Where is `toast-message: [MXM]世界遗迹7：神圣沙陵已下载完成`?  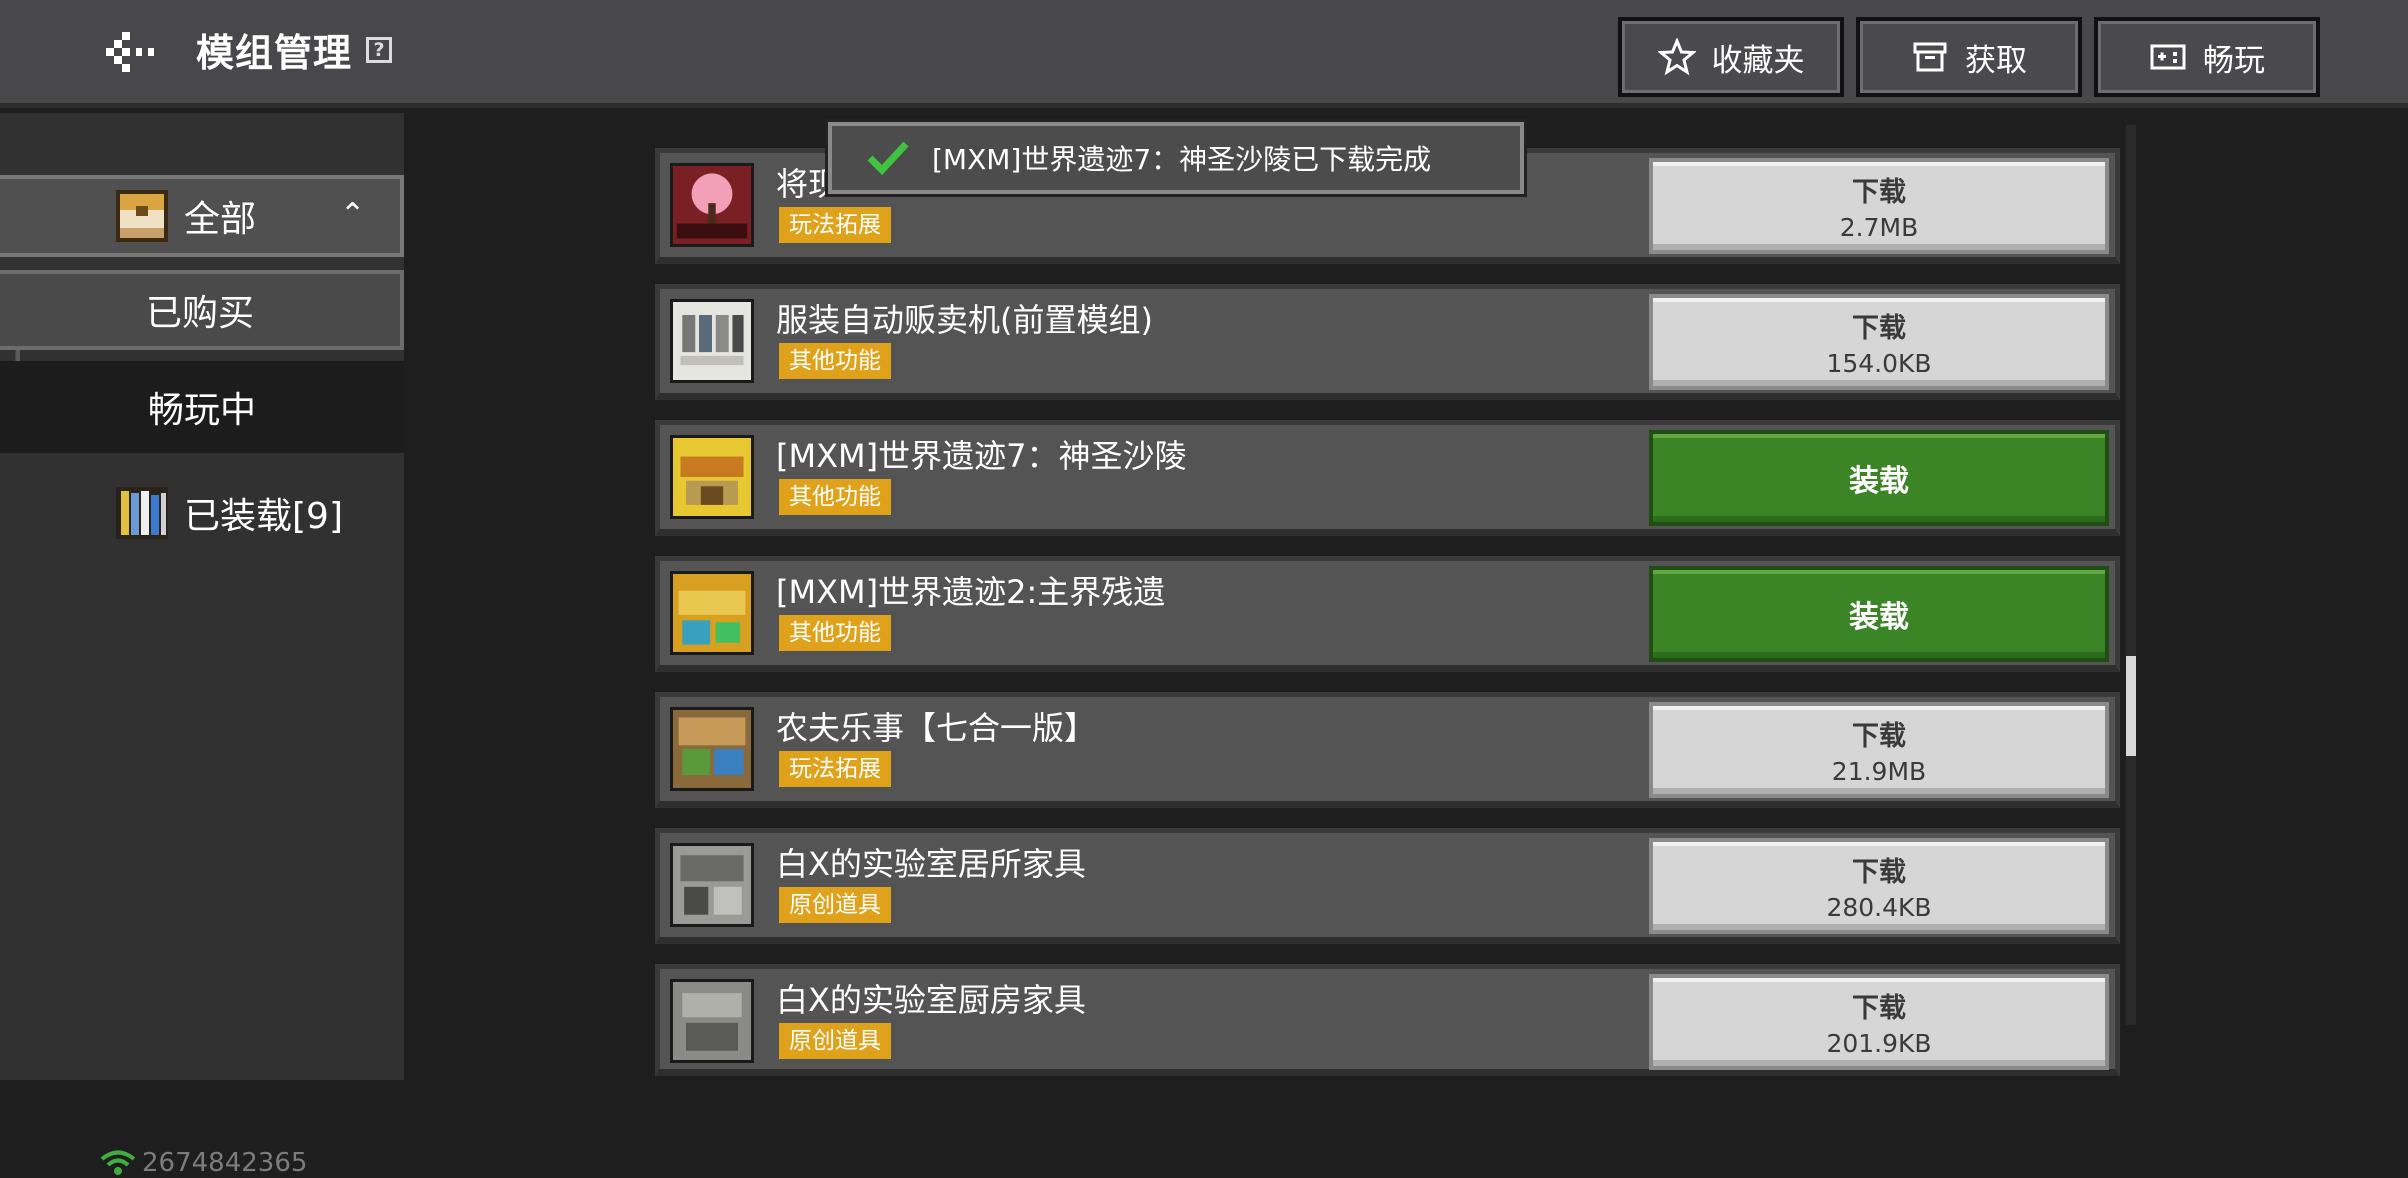 toast-message: [MXM]世界遗迹7：神圣沙陵已下载完成 is located at coordinates (1182, 159).